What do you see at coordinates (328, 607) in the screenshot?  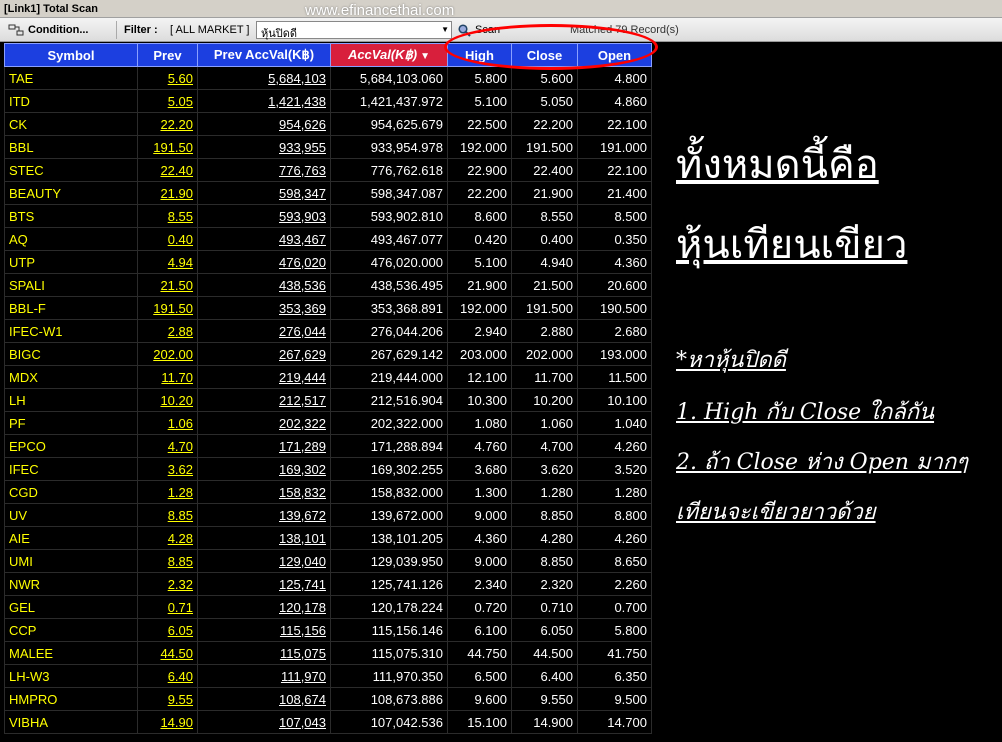 I see `table-row: GEL 0.71 120,178 120,178.224 0.720 0.710 0.700` at bounding box center [328, 607].